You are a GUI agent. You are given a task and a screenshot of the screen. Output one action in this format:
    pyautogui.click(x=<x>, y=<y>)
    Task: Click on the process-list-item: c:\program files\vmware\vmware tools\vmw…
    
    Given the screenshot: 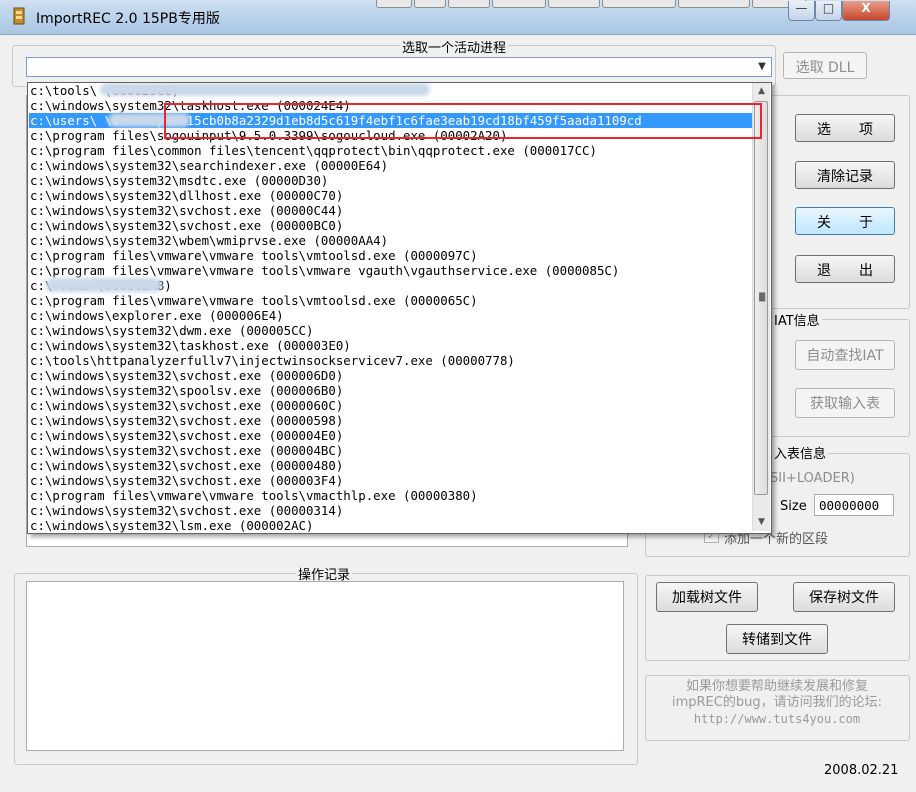 What is the action you would take?
    pyautogui.click(x=324, y=270)
    